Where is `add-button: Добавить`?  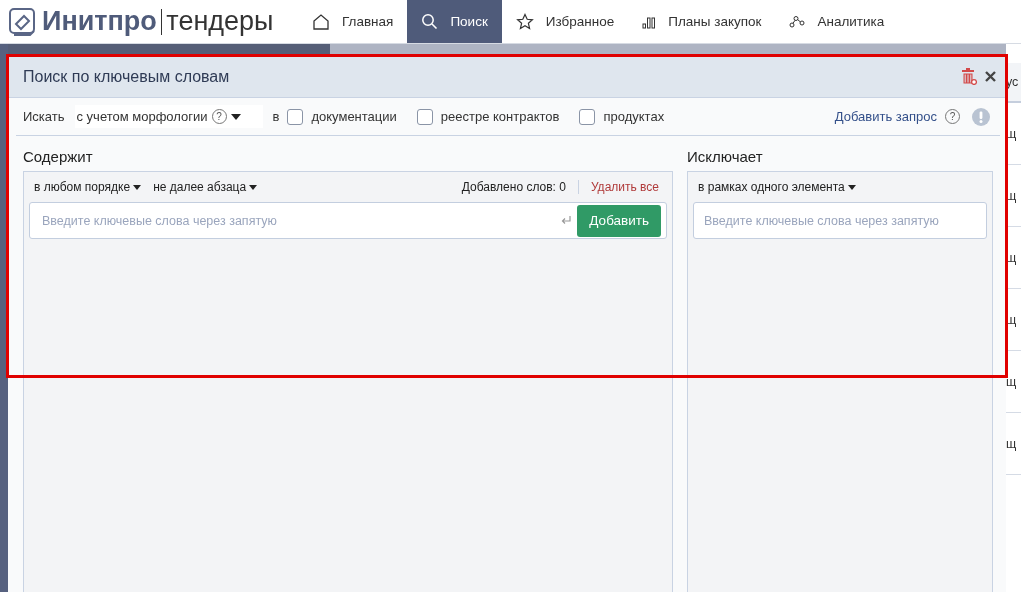 add-button: Добавить is located at coordinates (619, 220).